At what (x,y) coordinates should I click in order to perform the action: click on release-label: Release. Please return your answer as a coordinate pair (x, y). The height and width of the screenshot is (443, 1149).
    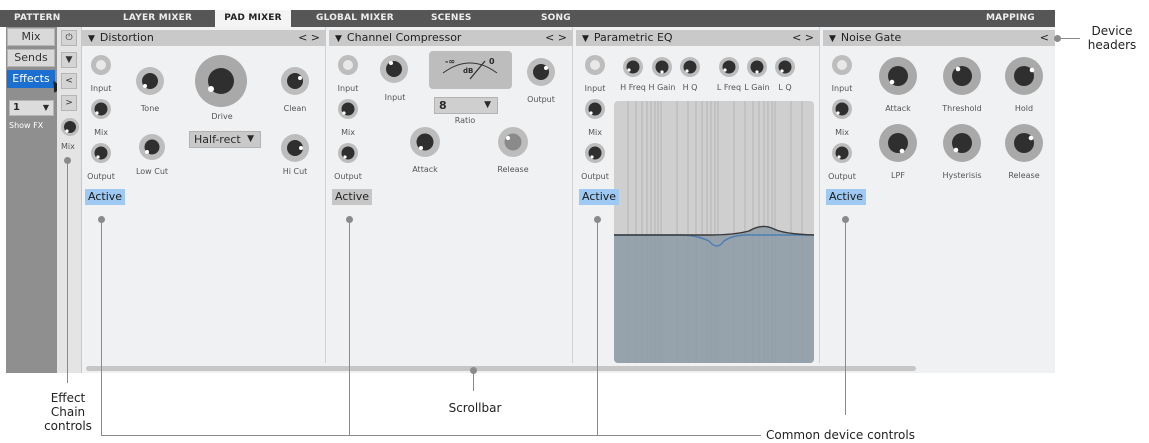
    Looking at the image, I should click on (1024, 175).